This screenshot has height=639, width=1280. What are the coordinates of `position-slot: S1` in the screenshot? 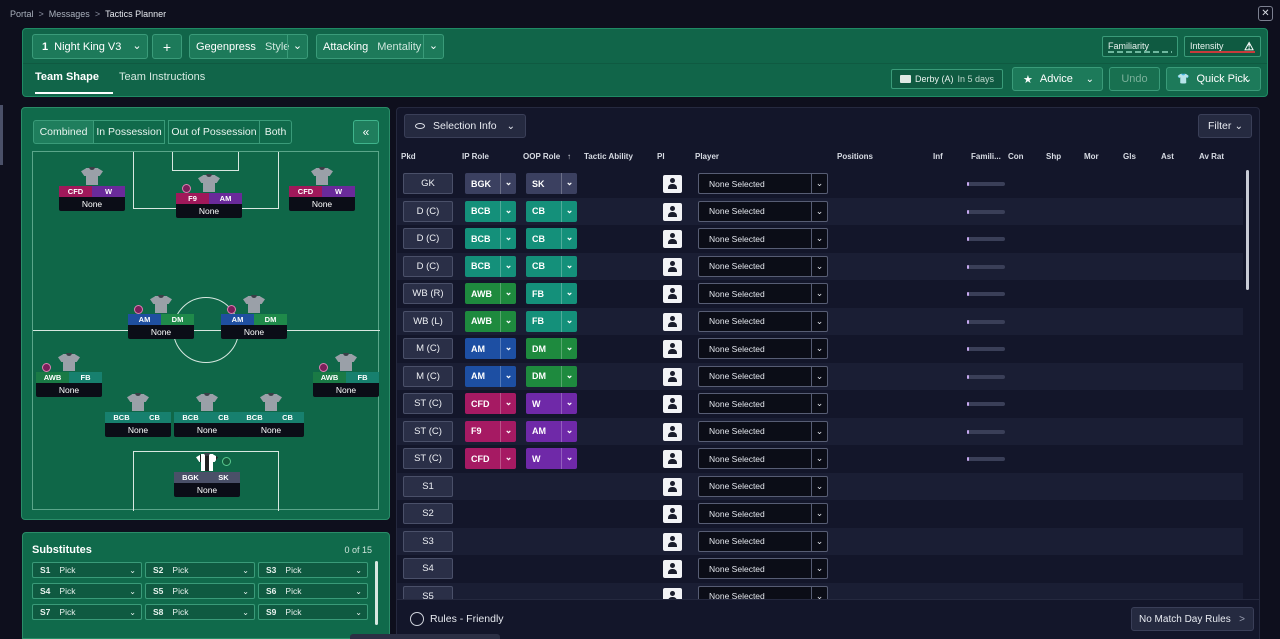 It's located at (428, 486).